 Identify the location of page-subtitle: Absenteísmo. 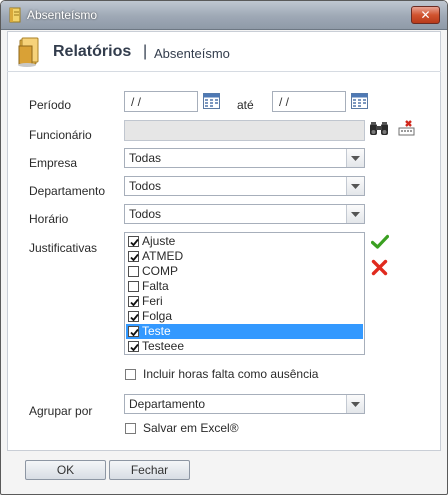
(192, 53).